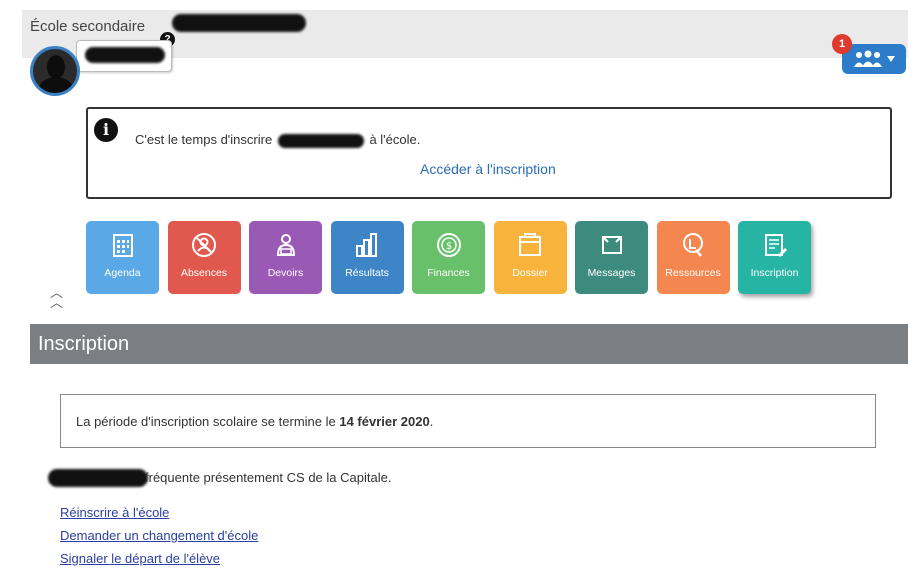  What do you see at coordinates (693, 245) in the screenshot?
I see `resources-icon` at bounding box center [693, 245].